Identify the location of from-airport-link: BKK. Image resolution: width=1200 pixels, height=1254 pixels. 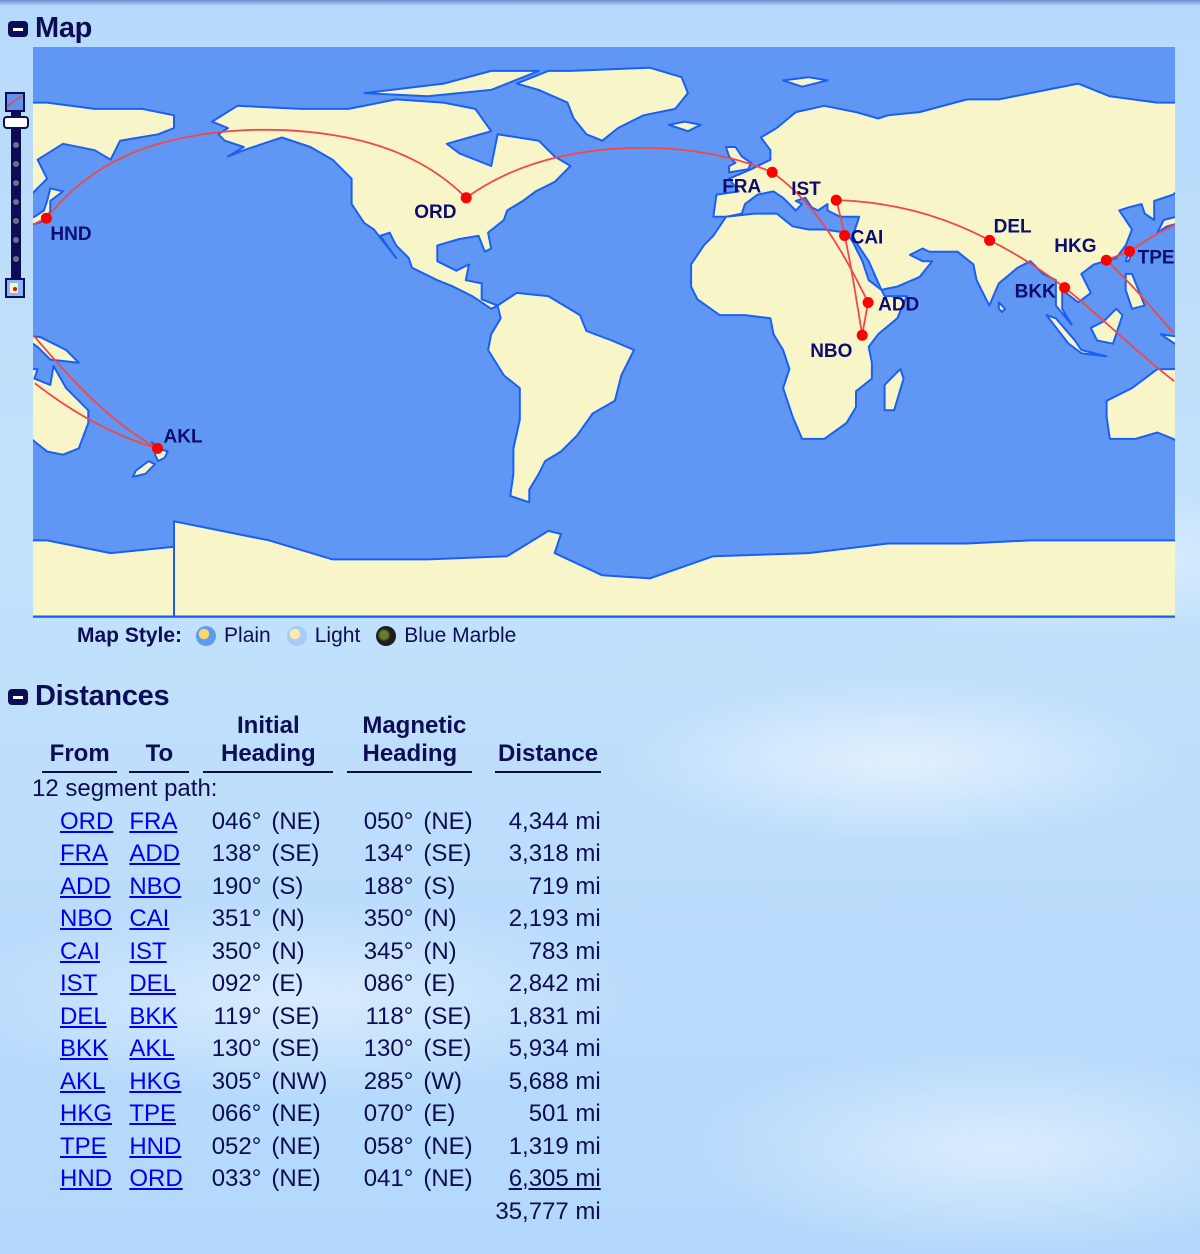
(78, 1049).